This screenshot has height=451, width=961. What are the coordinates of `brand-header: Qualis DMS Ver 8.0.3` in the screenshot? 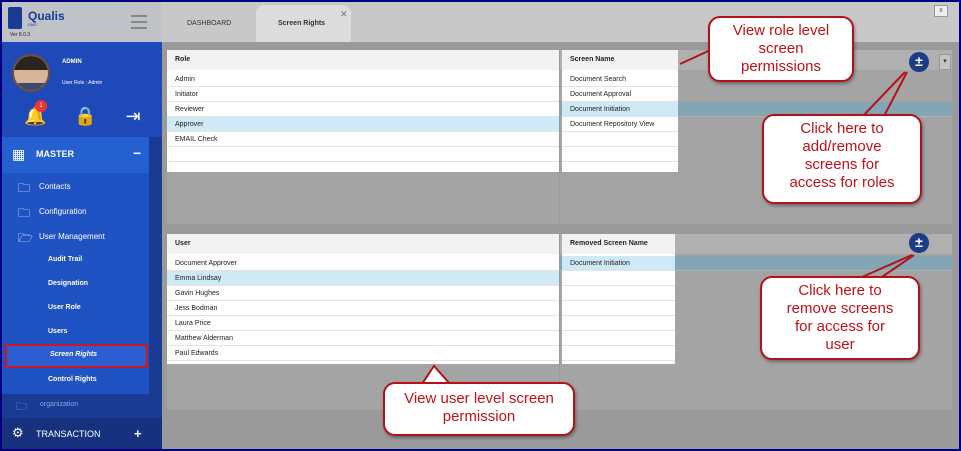 It's located at (82, 22).